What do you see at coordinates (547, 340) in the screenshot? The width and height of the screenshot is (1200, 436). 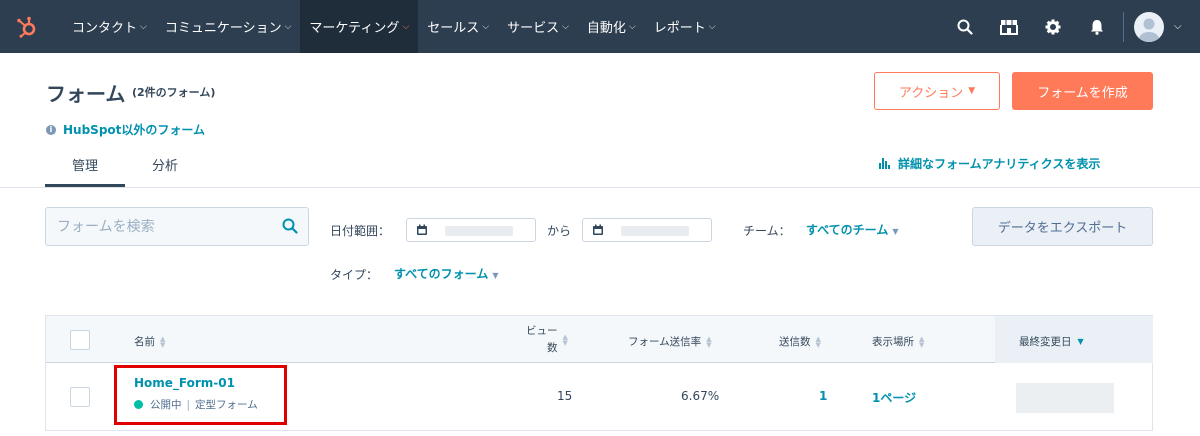 I see `column-header-views: ビュー 数 ▲ ▼` at bounding box center [547, 340].